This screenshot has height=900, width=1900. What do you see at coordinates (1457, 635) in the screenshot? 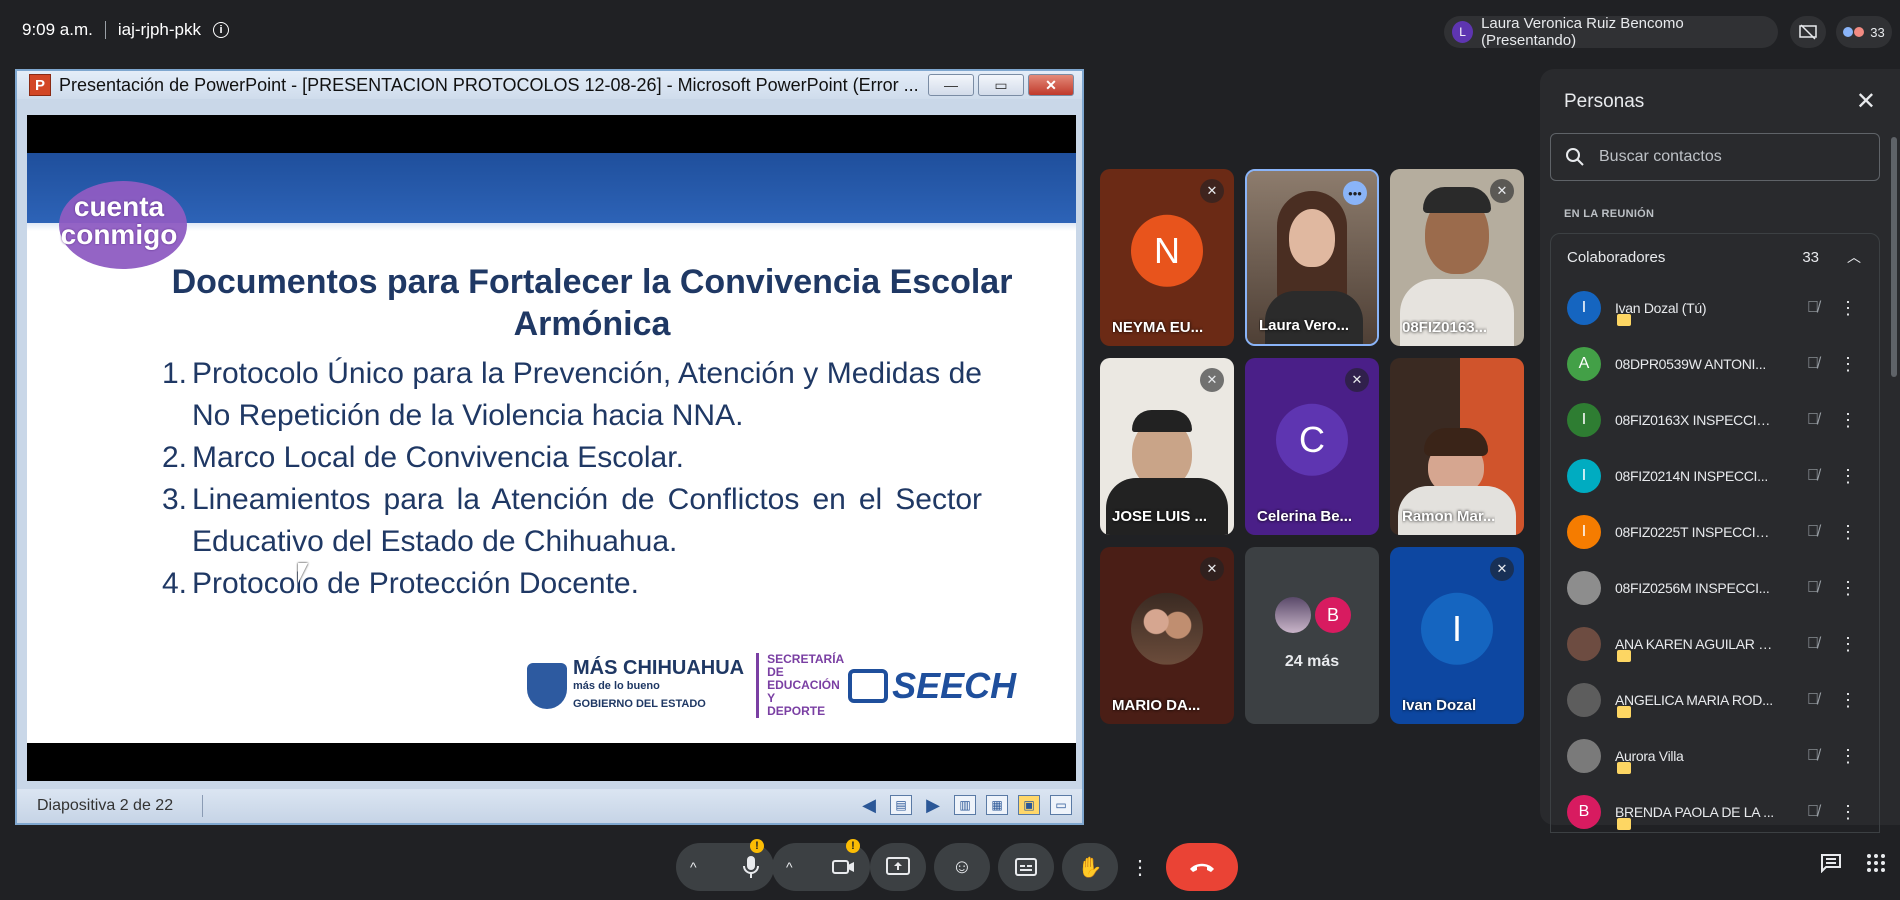
I see `tile-ivan: I ✕ Ivan Dozal` at bounding box center [1457, 635].